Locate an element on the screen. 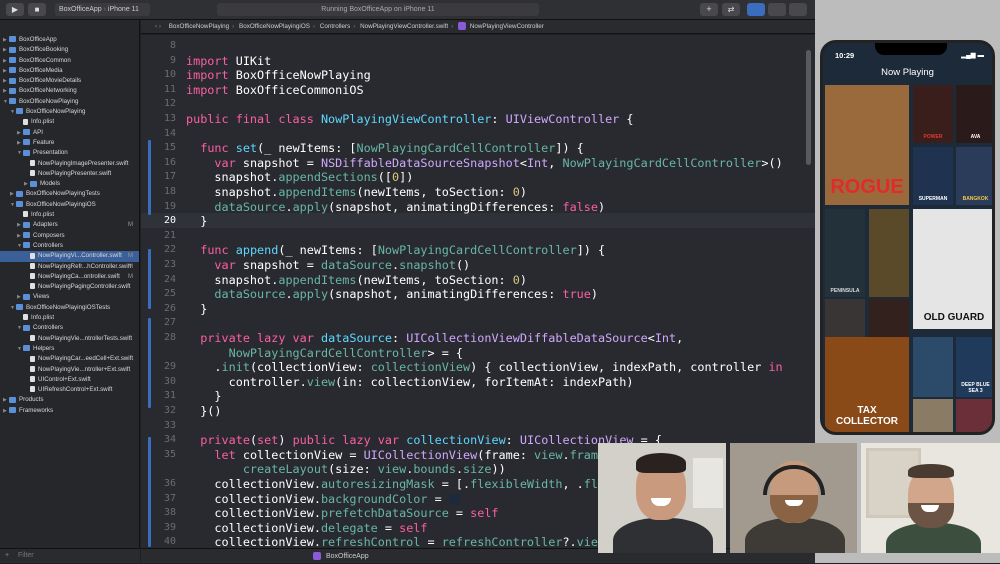 Image resolution: width=1000 pixels, height=564 pixels. crumb-symbol: NowPlayingViewController is located at coordinates (507, 26).